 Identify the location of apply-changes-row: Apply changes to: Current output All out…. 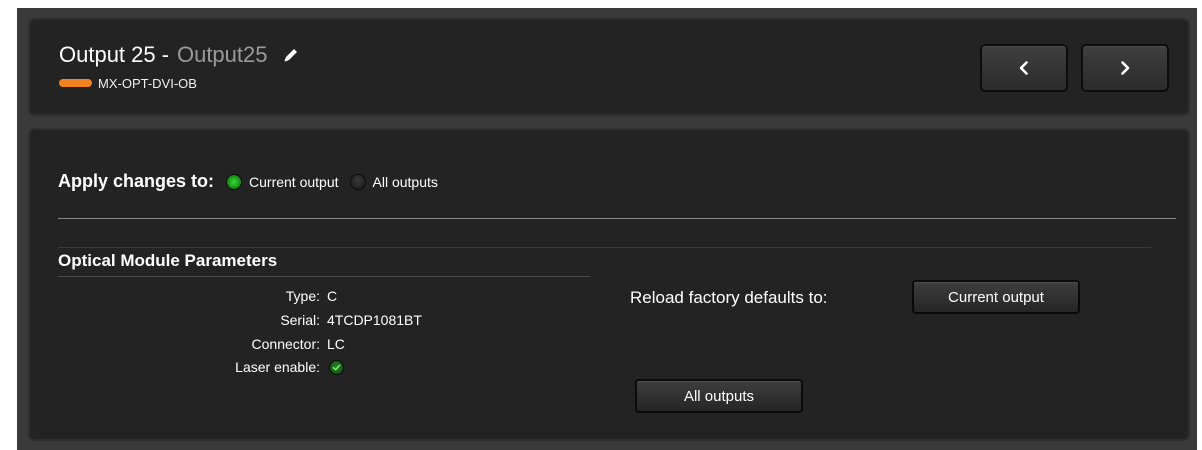
(254, 181).